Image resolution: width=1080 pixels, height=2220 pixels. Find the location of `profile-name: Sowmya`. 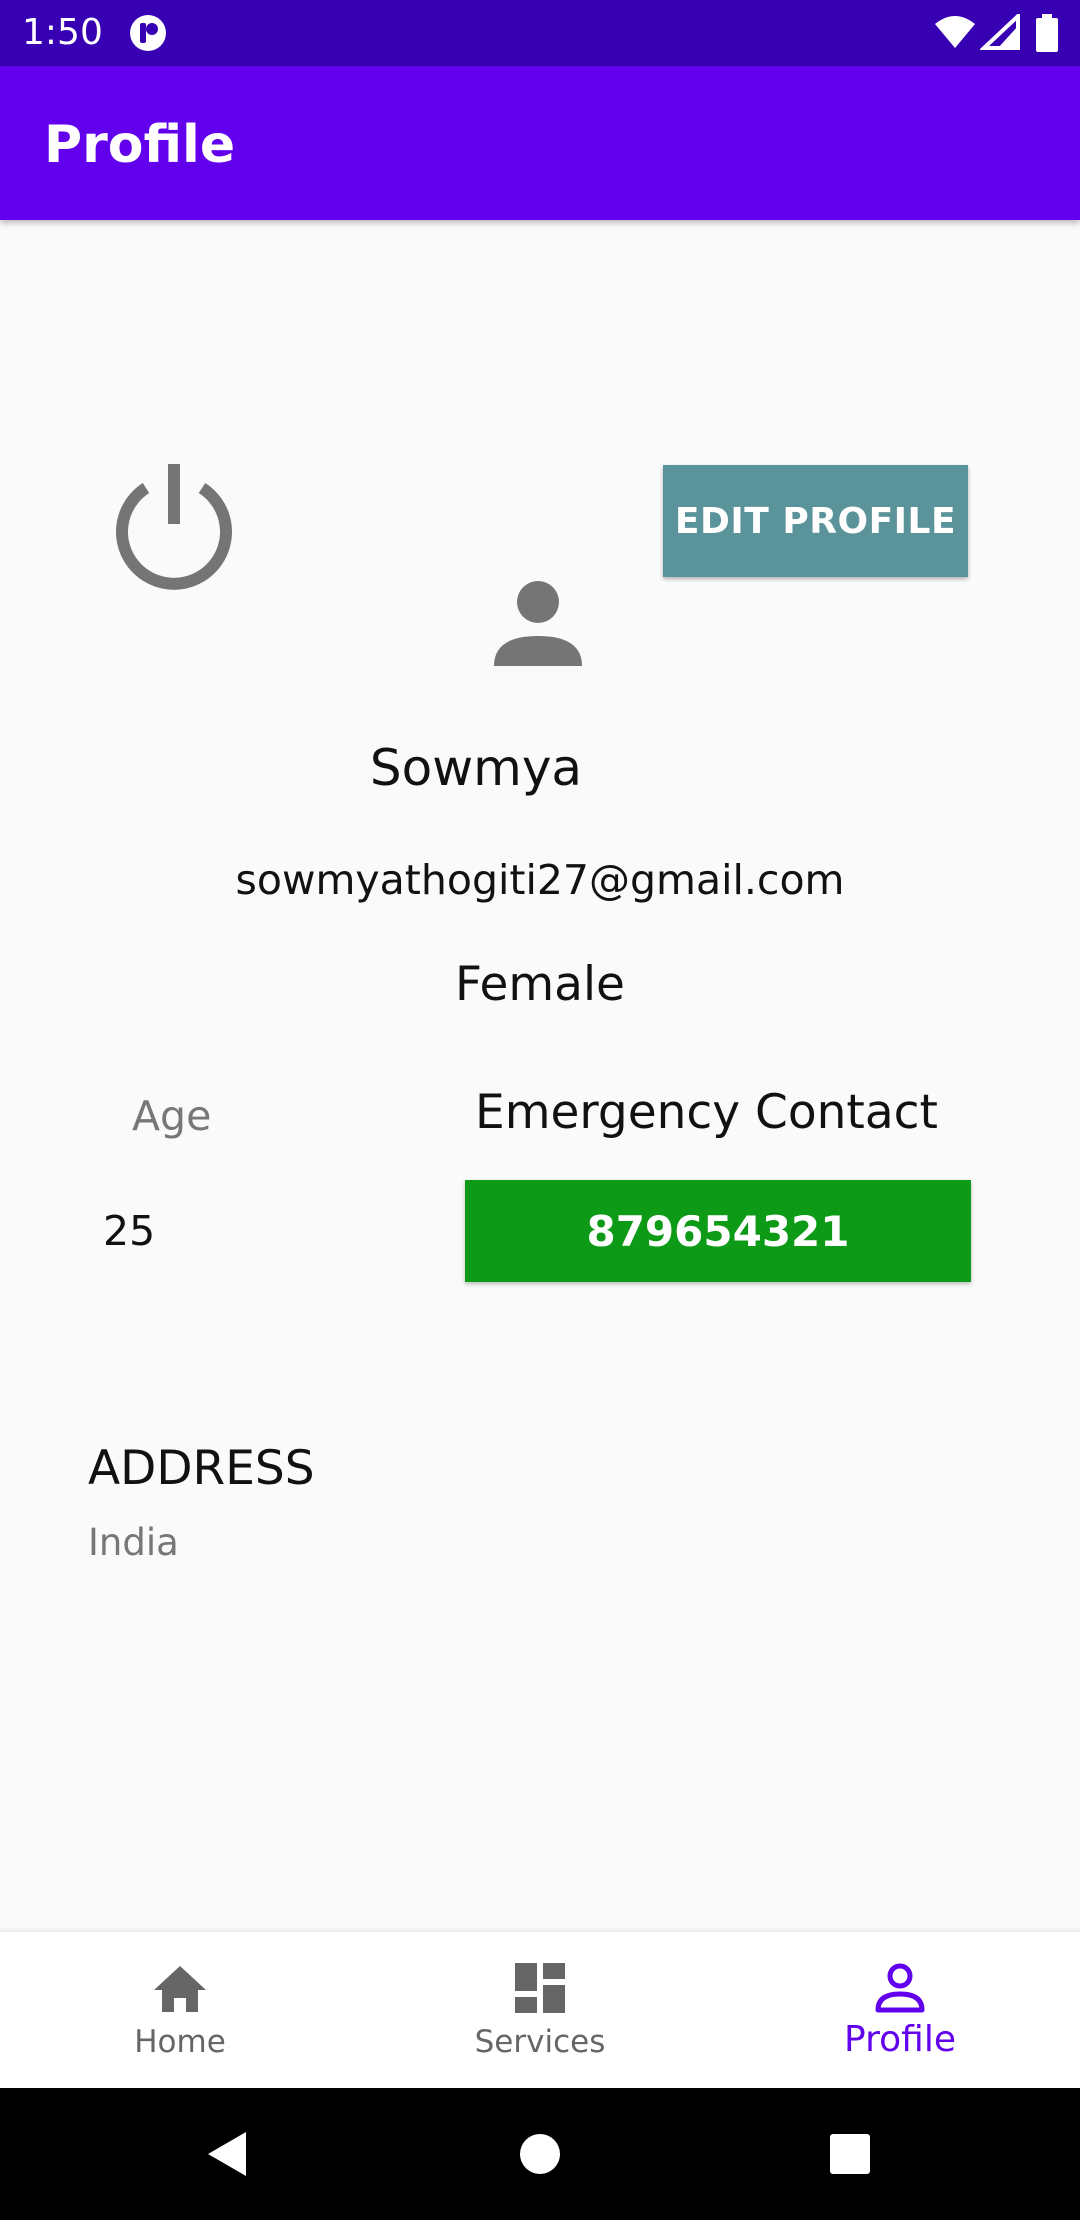

profile-name: Sowmya is located at coordinates (476, 768).